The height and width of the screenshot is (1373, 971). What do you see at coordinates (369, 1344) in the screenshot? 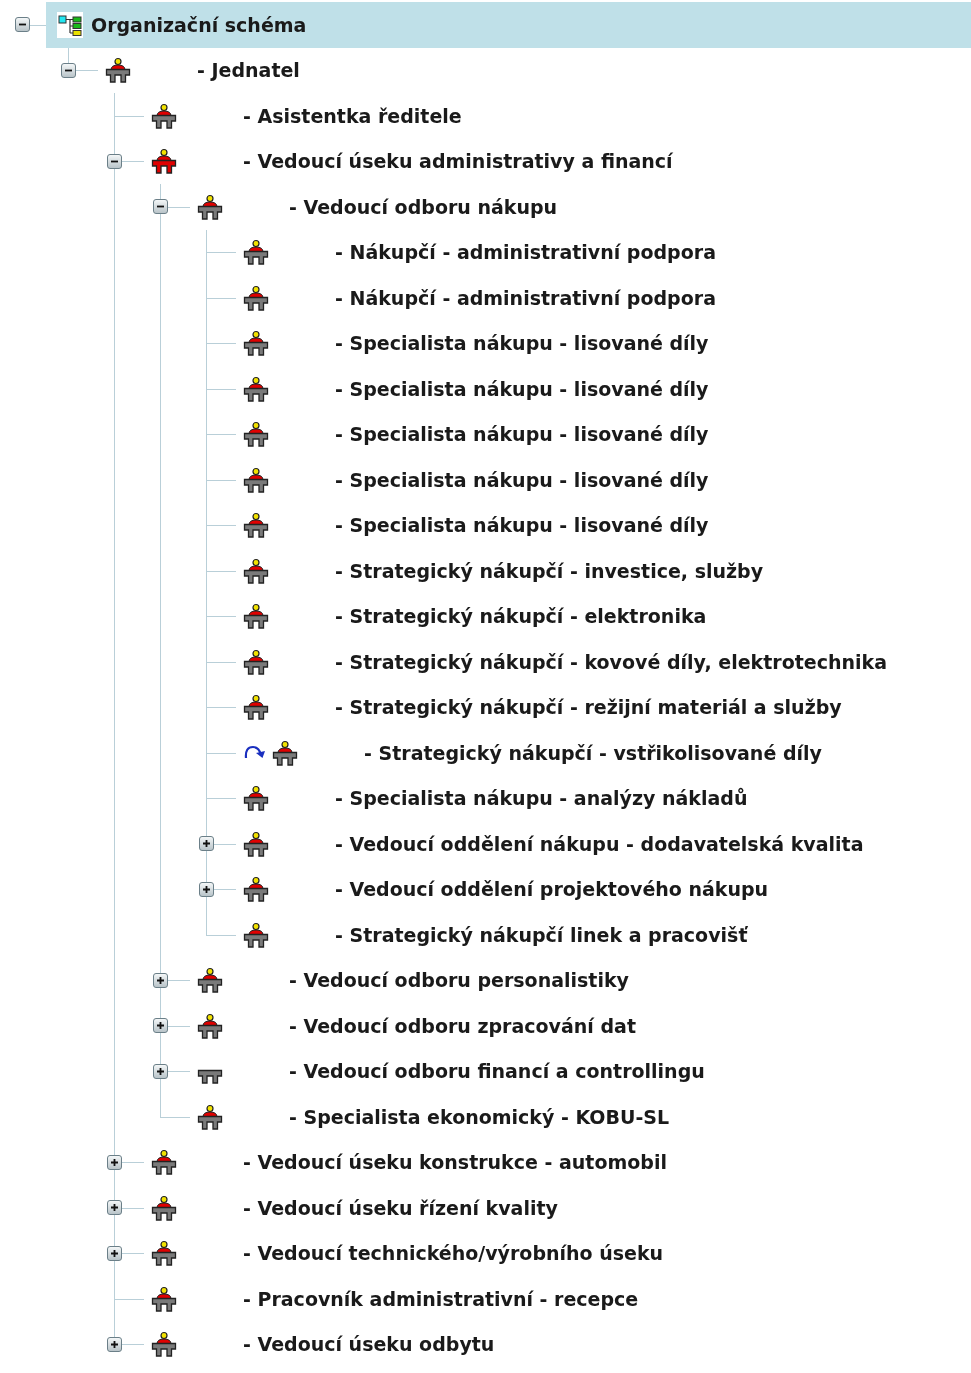
I see `node-label: - Vedoucí úseku odbytu` at bounding box center [369, 1344].